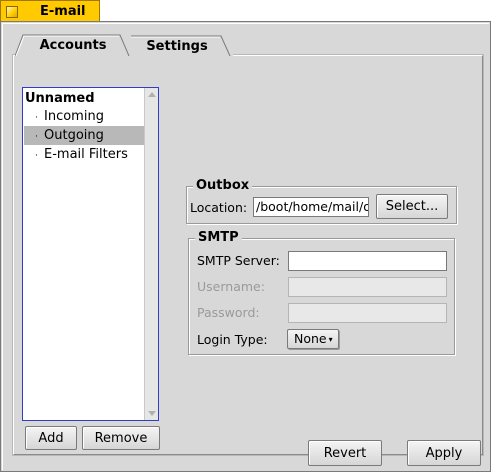  I want to click on location-field: /boot/home/mail/o, so click(311, 207).